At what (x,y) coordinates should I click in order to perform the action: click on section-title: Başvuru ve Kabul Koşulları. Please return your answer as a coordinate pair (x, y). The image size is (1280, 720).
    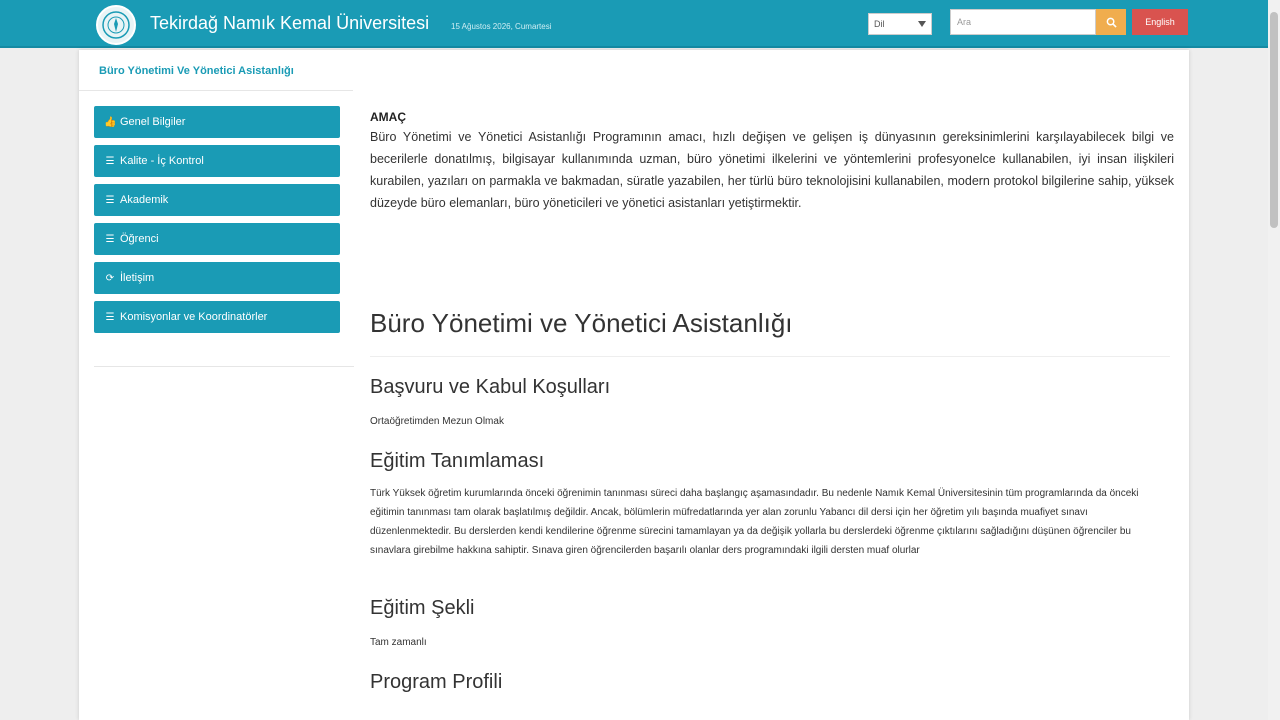
    Looking at the image, I should click on (490, 387).